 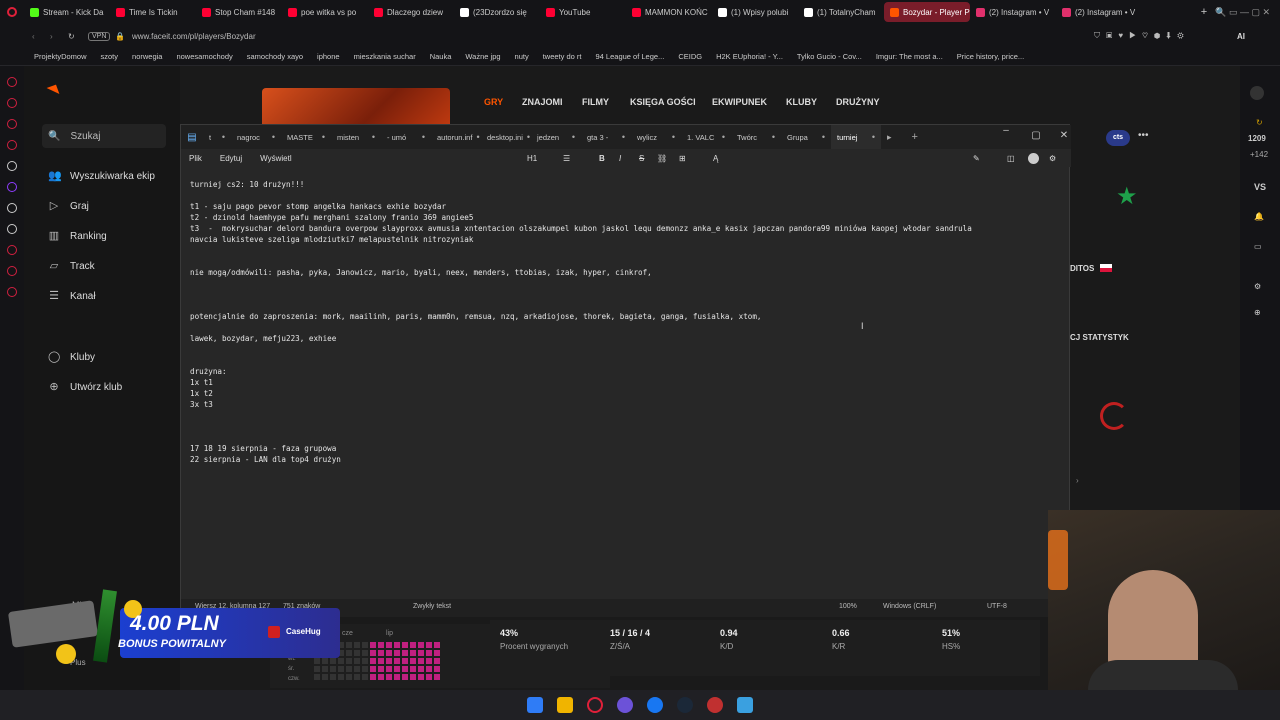 What do you see at coordinates (194, 36) in the screenshot?
I see `url-field: www.faceit.com/pl/players/Bozydar` at bounding box center [194, 36].